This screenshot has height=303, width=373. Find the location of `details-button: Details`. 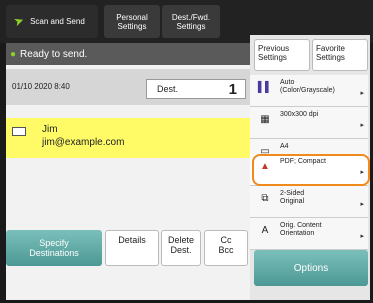

details-button: Details is located at coordinates (132, 248).